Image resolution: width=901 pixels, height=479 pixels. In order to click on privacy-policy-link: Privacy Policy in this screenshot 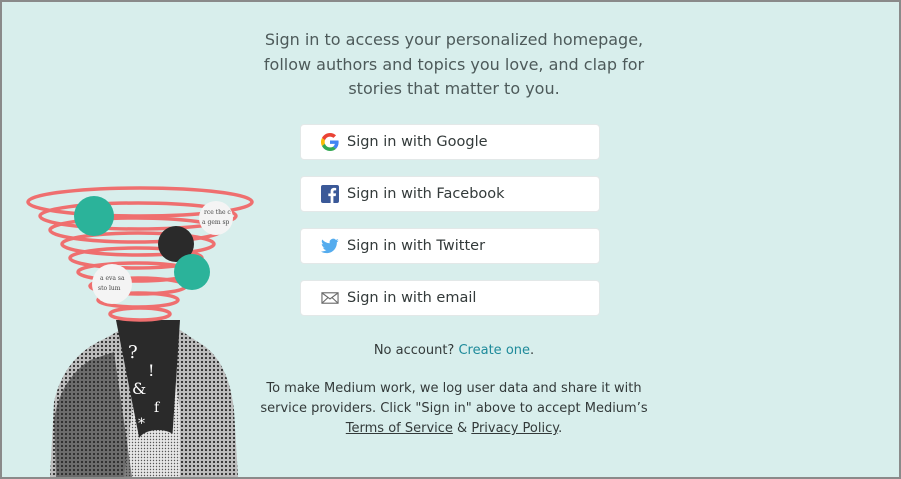, I will do `click(514, 428)`.